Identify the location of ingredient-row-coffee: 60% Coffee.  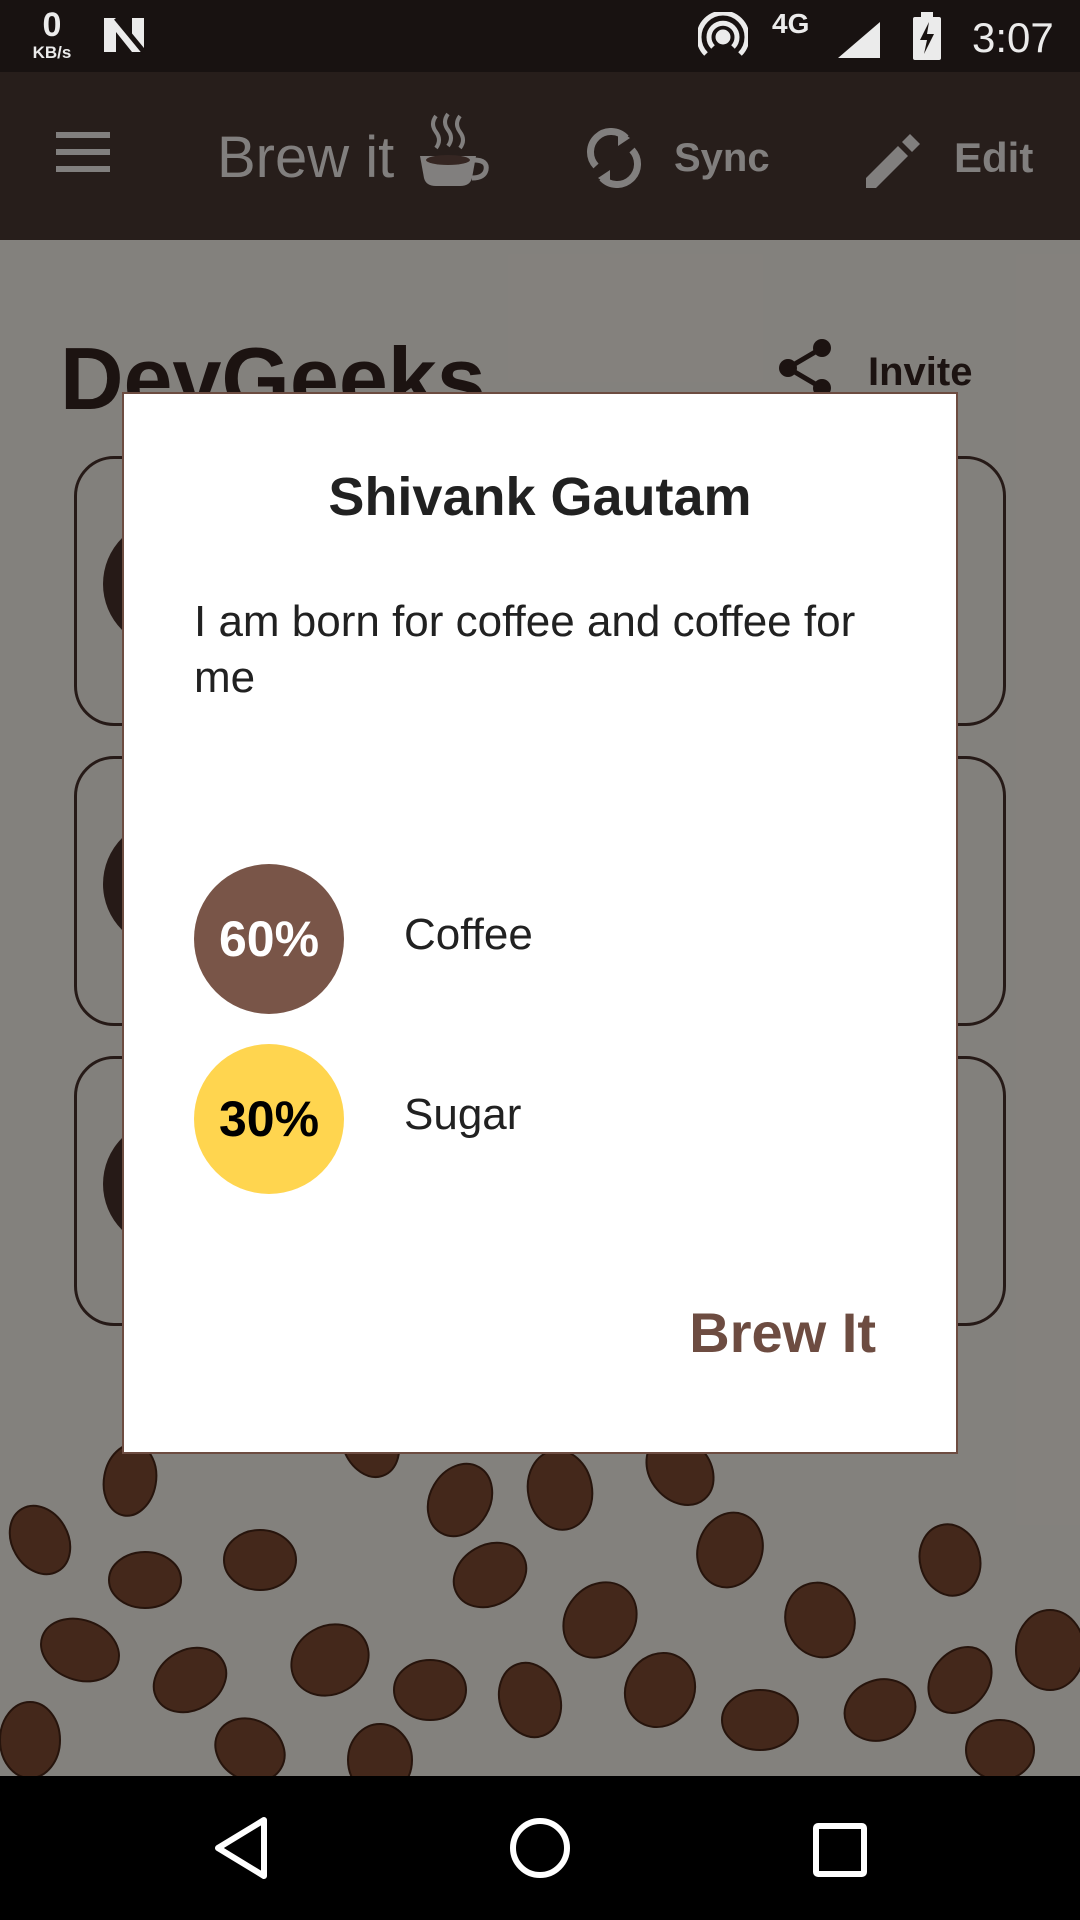
(494, 939).